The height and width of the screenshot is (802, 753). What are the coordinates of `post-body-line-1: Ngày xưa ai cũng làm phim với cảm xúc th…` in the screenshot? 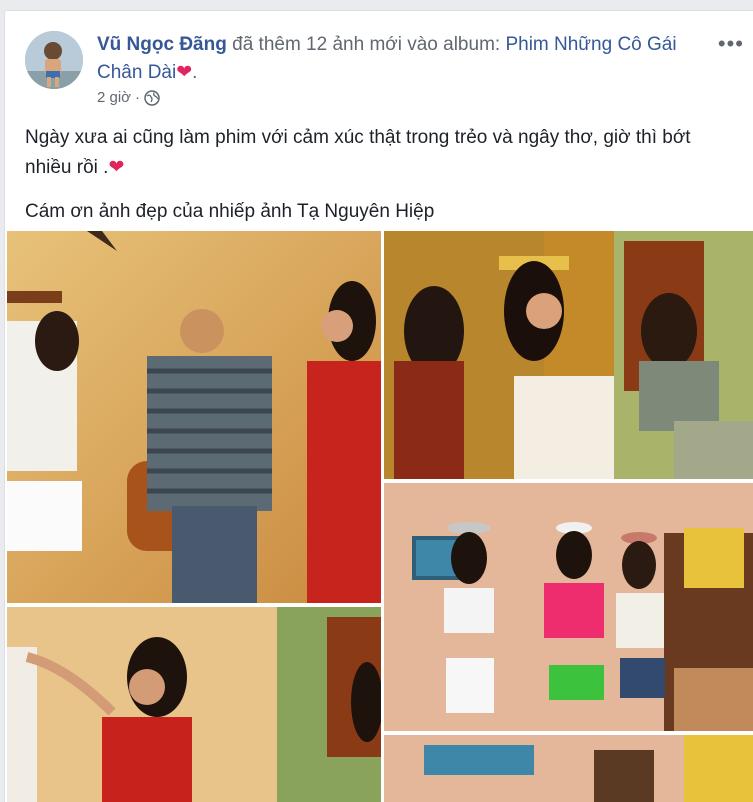 It's located at (382, 153).